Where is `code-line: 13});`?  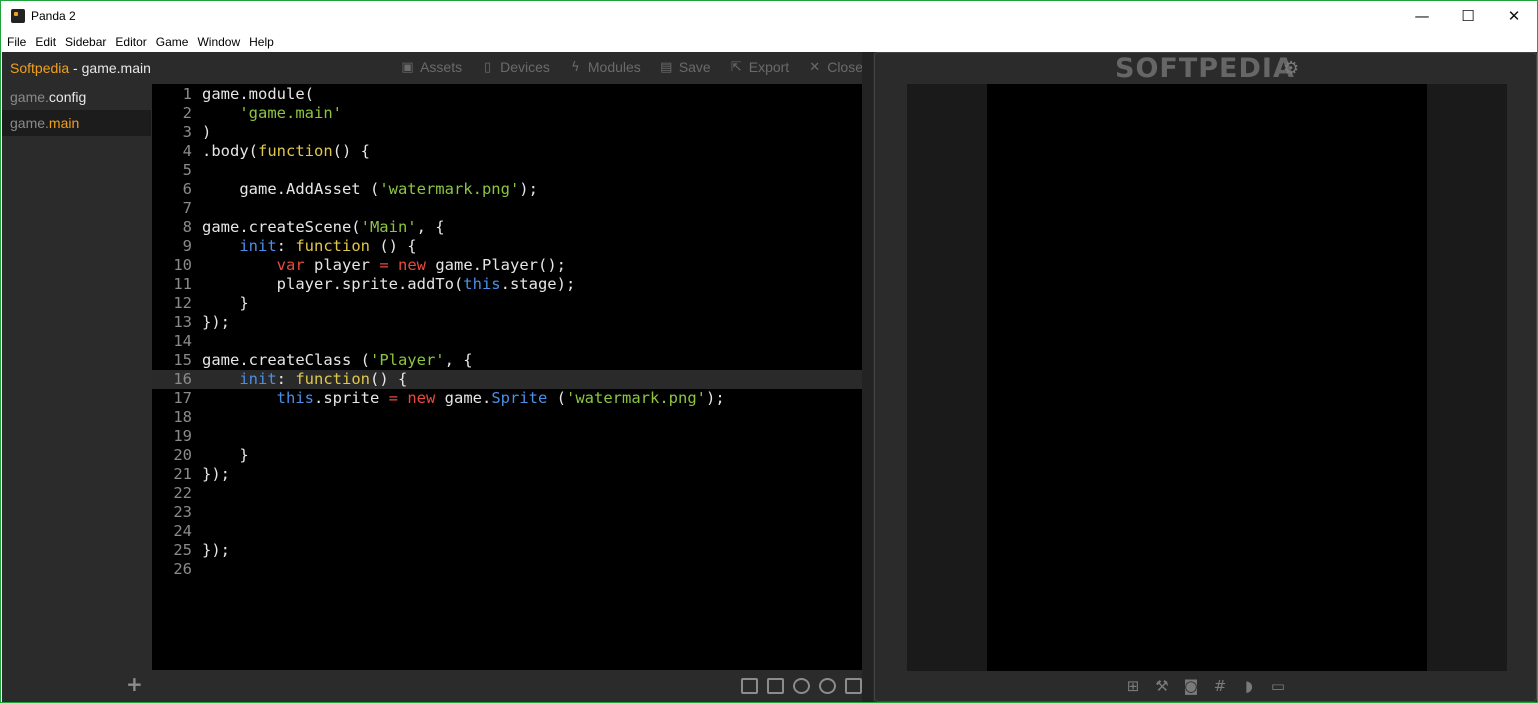 code-line: 13}); is located at coordinates (507, 322).